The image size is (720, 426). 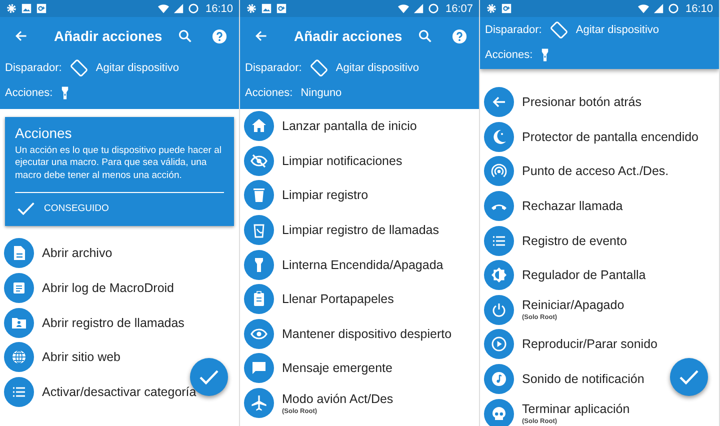 What do you see at coordinates (499, 206) in the screenshot?
I see `hangup-icon` at bounding box center [499, 206].